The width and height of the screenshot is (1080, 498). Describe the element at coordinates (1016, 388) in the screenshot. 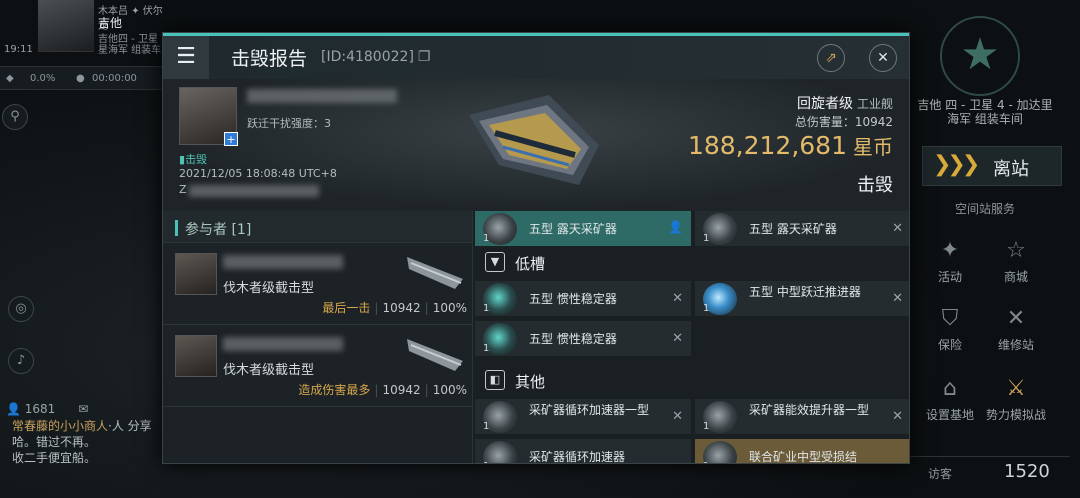

I see `crossed-swords-icon: ⚔` at that location.